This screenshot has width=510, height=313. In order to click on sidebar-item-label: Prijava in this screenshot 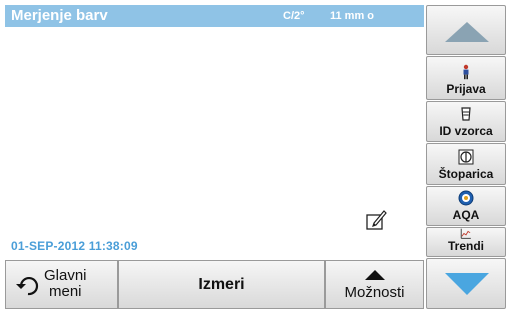, I will do `click(466, 89)`.